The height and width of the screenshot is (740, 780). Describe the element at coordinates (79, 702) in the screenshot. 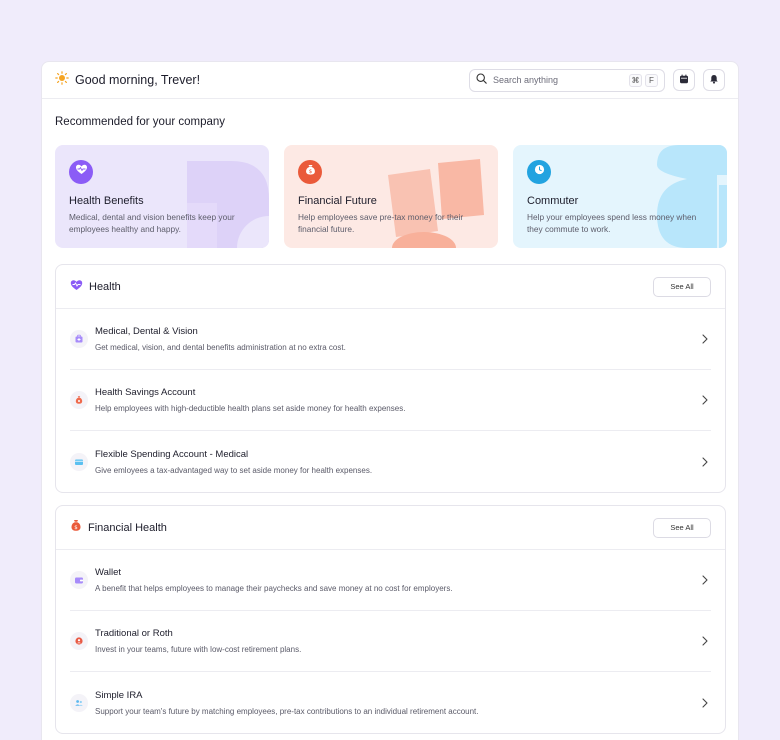

I see `people-icon` at that location.